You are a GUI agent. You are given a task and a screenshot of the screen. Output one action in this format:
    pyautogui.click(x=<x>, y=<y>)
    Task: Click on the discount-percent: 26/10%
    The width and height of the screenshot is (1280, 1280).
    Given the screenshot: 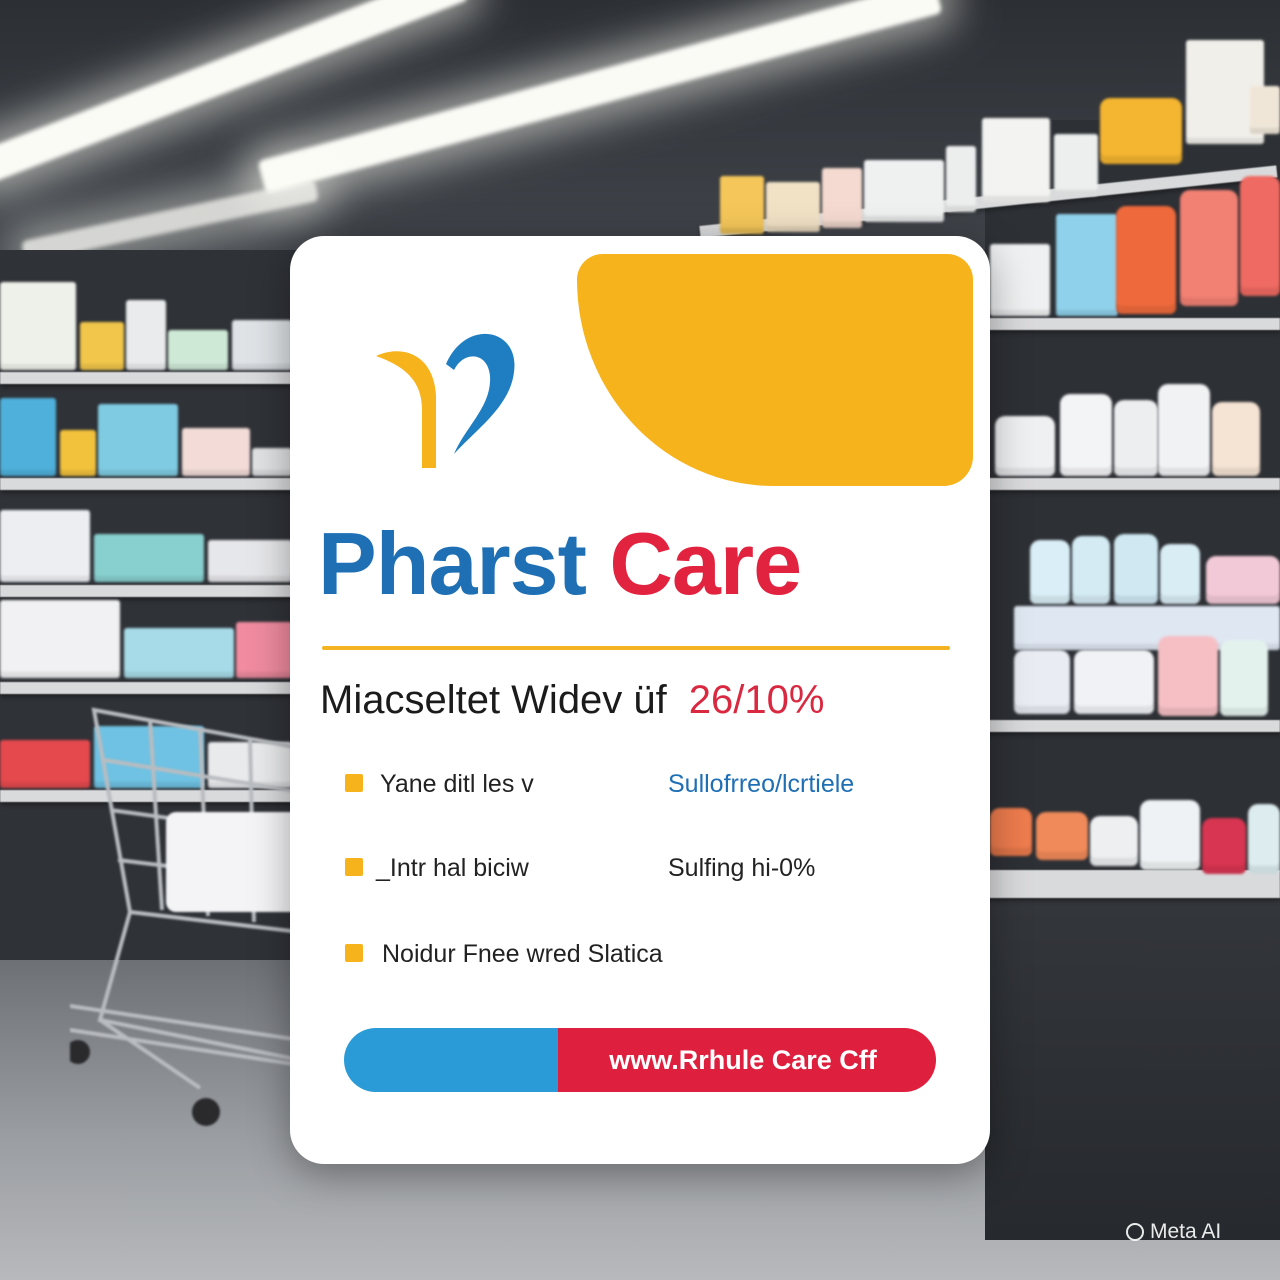 What is the action you would take?
    pyautogui.click(x=756, y=700)
    